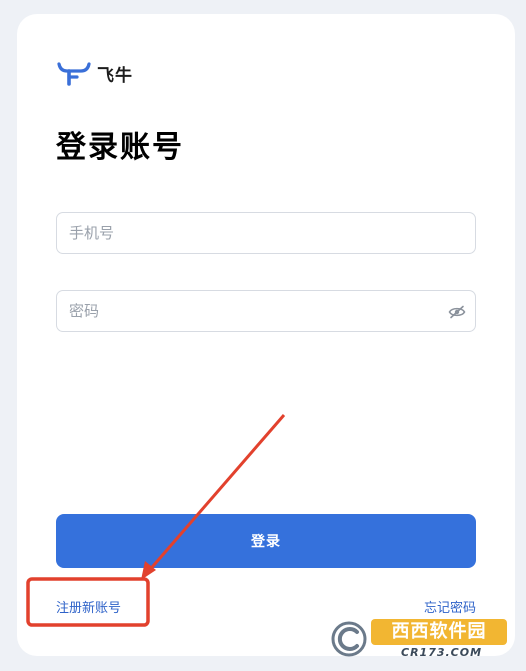 This screenshot has height=671, width=526. I want to click on watermark-logo-icon, so click(349, 639).